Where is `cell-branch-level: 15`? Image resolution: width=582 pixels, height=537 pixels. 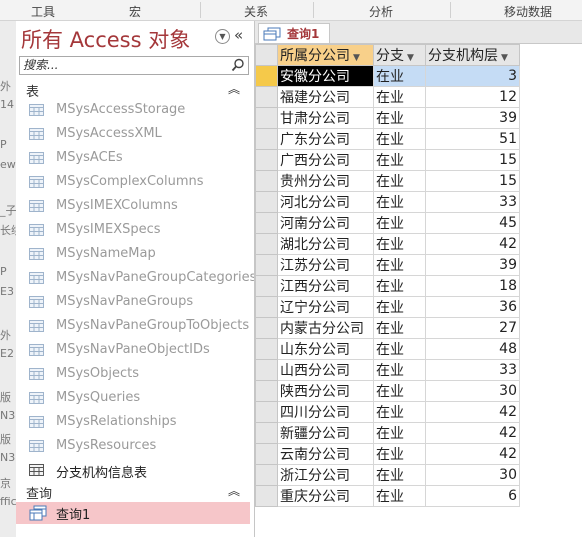 cell-branch-level: 15 is located at coordinates (472, 181).